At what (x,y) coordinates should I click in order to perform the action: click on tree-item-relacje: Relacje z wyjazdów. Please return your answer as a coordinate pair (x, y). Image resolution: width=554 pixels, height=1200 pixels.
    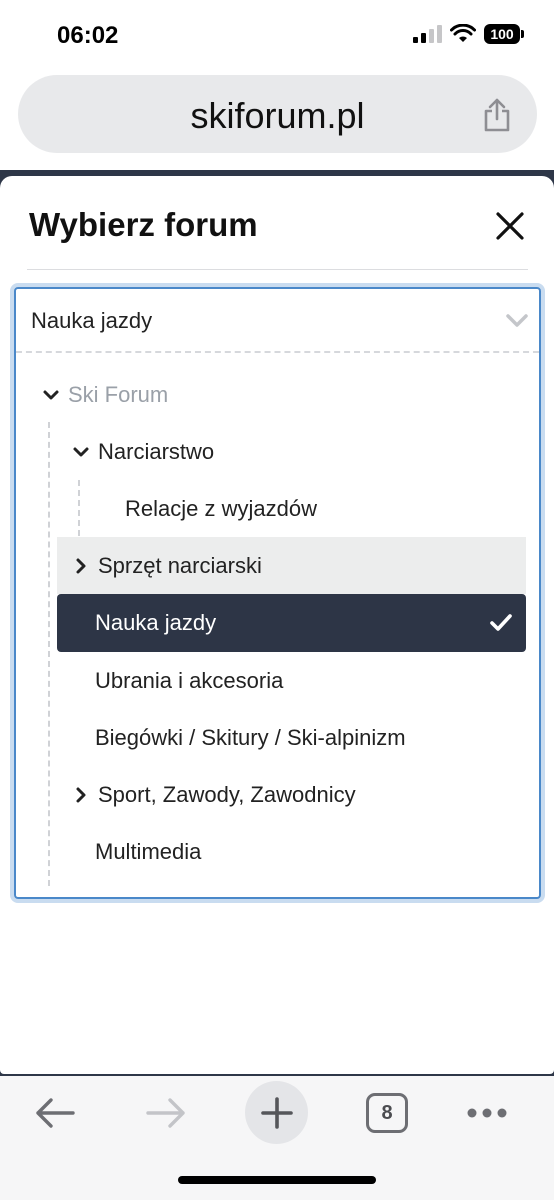
    Looking at the image, I should click on (221, 509).